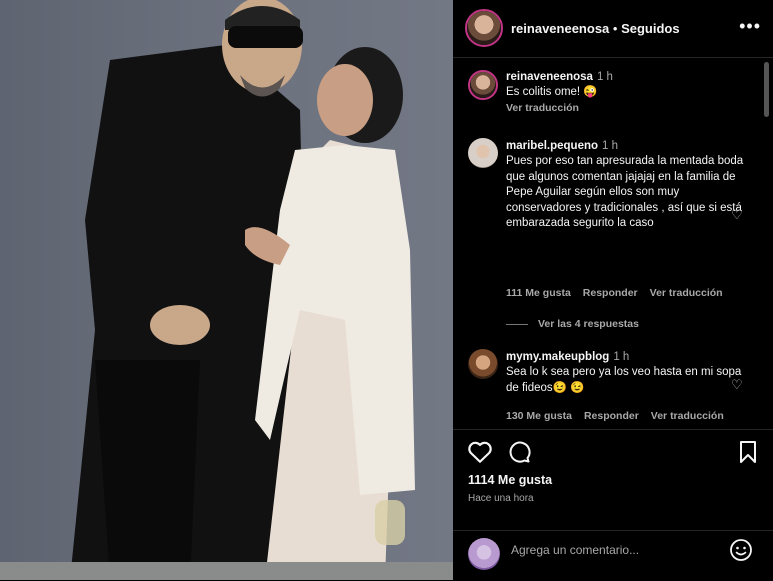 The height and width of the screenshot is (581, 773). What do you see at coordinates (613, 479) in the screenshot?
I see `post-actions: 1114 Me gusta Hace una hora` at bounding box center [613, 479].